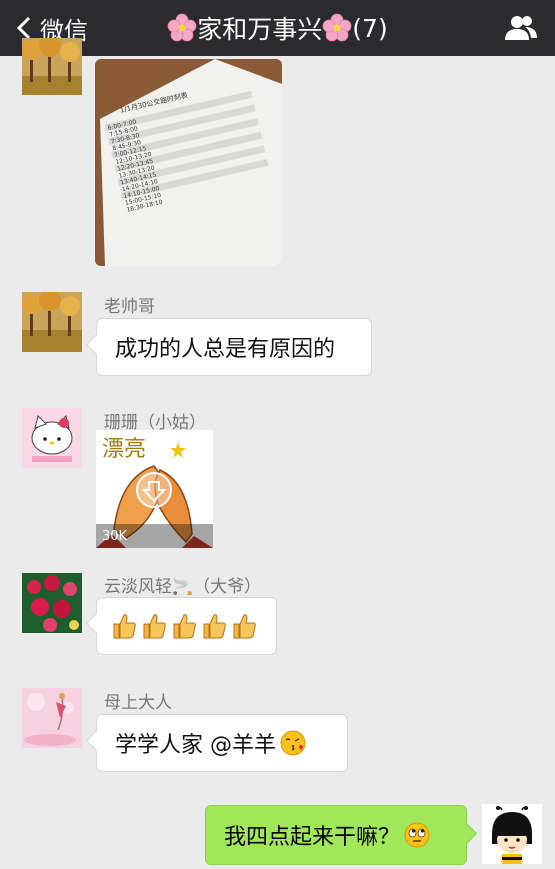  I want to click on message-bubble: 成功的人总是有原因的, so click(234, 347).